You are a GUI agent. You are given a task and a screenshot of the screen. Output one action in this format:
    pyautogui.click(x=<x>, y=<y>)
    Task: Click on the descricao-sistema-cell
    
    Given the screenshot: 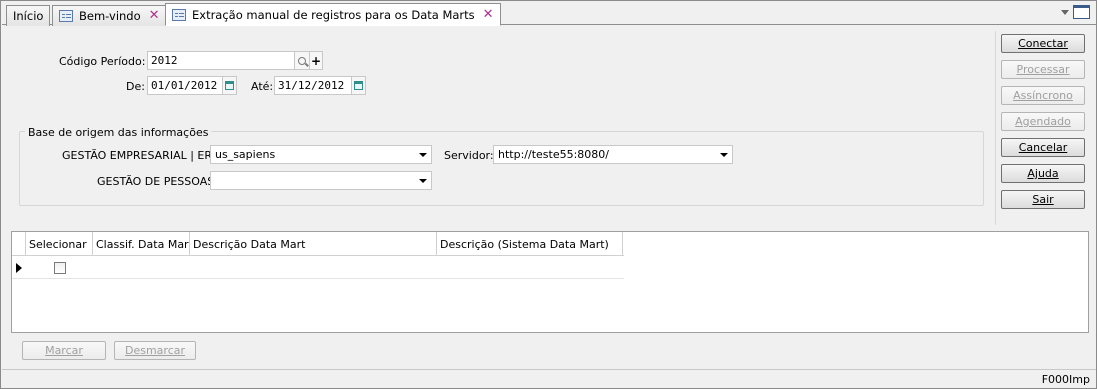 What is the action you would take?
    pyautogui.click(x=530, y=267)
    